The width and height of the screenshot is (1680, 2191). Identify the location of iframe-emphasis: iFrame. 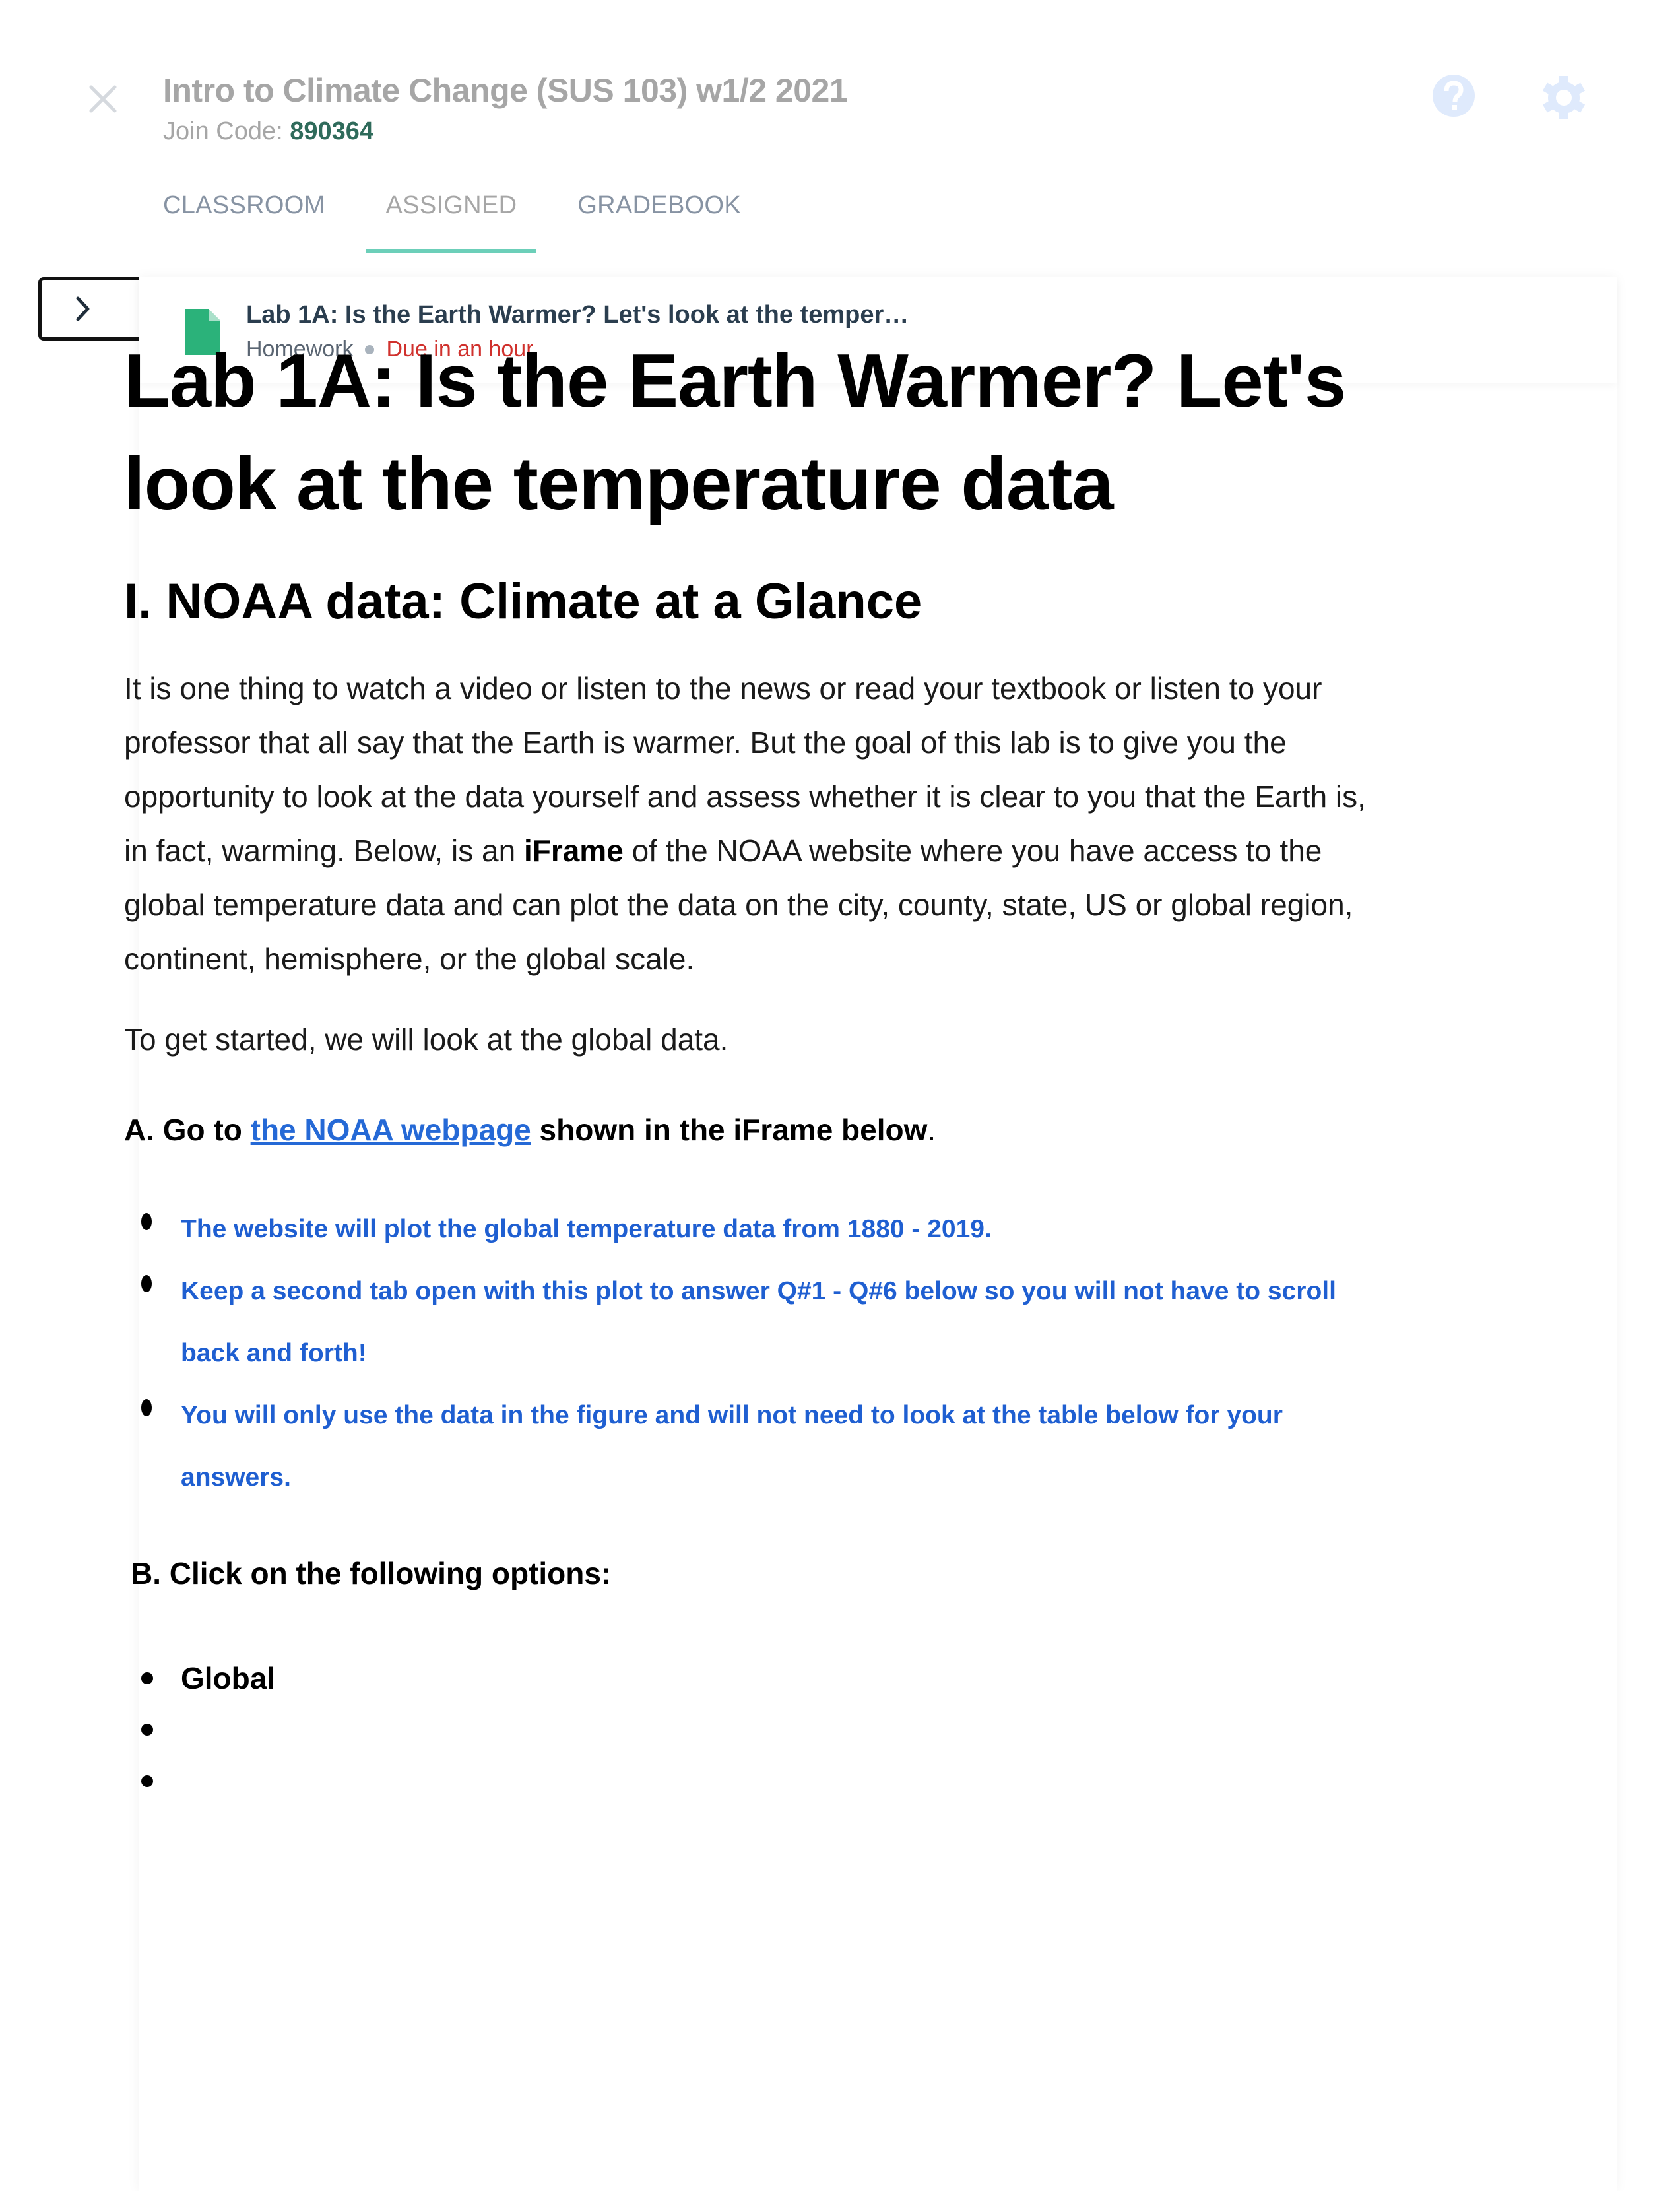
(573, 851).